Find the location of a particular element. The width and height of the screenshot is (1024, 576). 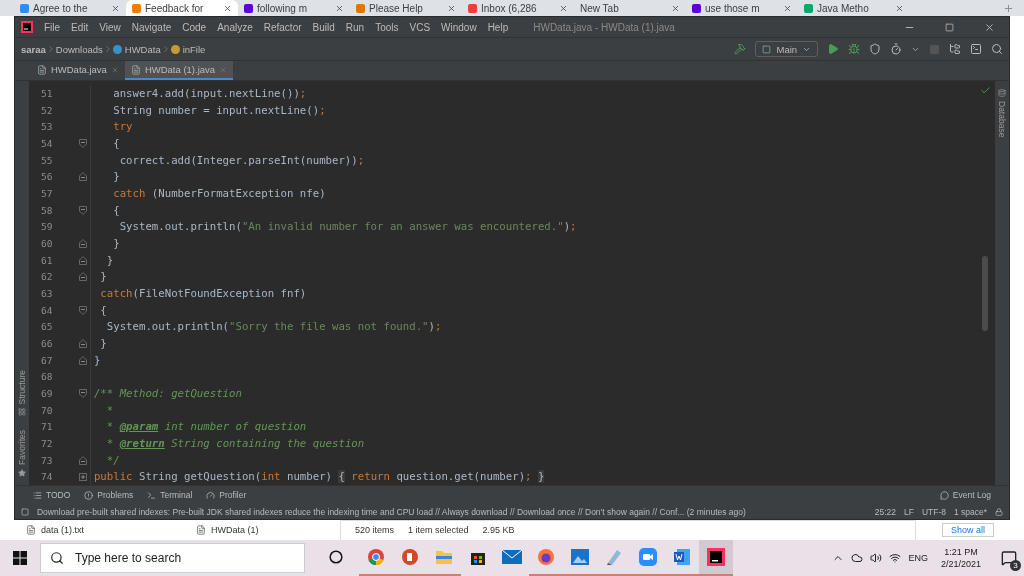

menu-item: Build is located at coordinates (323, 27).